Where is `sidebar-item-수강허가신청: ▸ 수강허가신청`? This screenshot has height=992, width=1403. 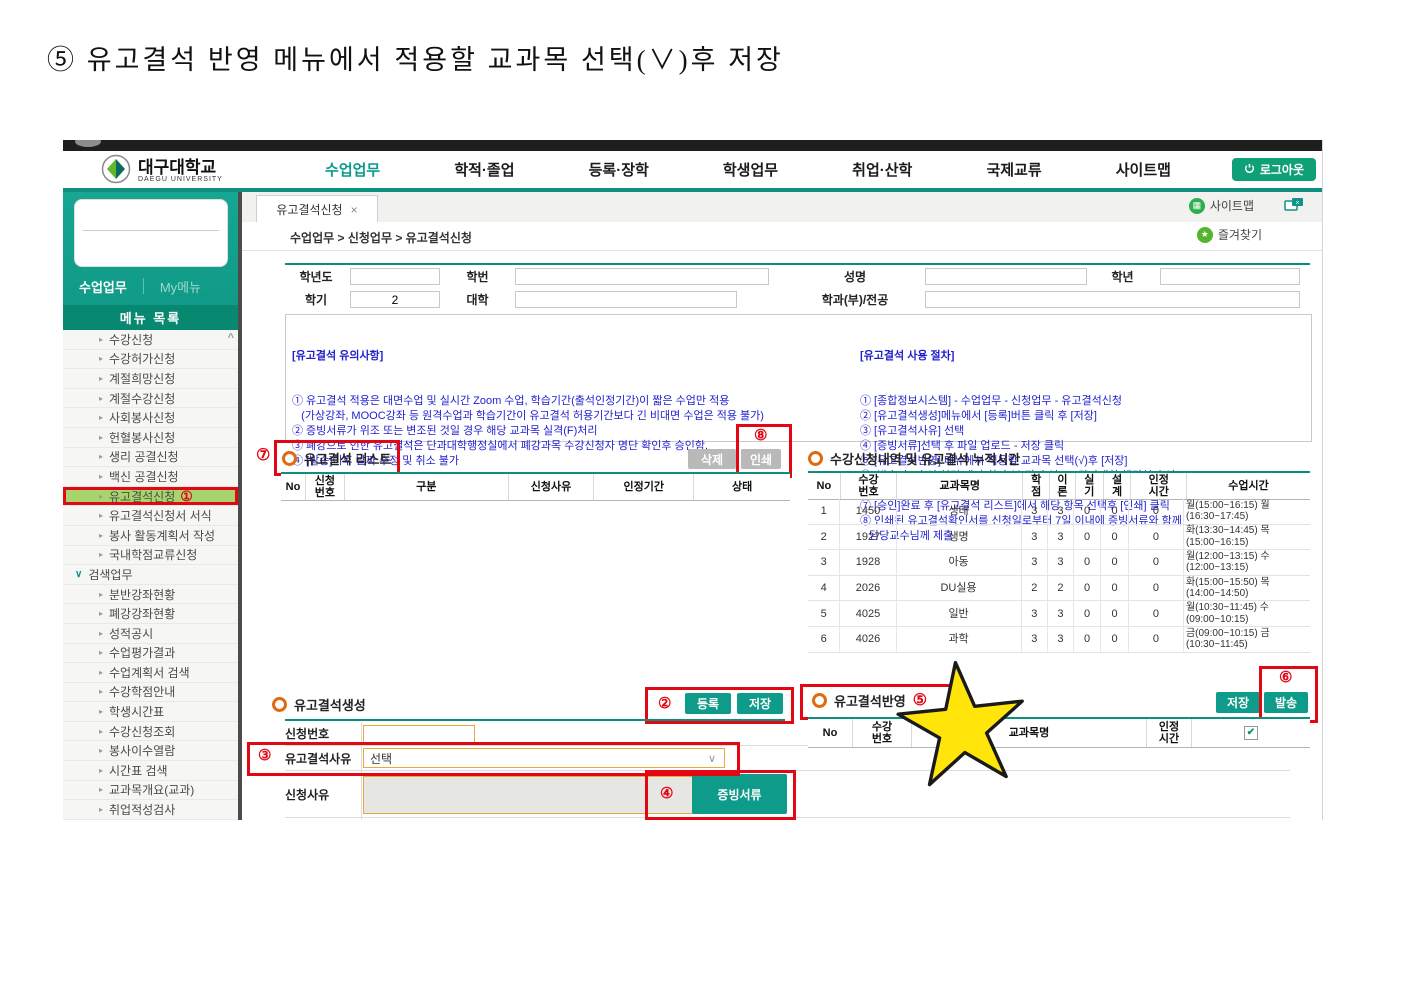
sidebar-item-수강허가신청: ▸ 수강허가신청 is located at coordinates (150, 360).